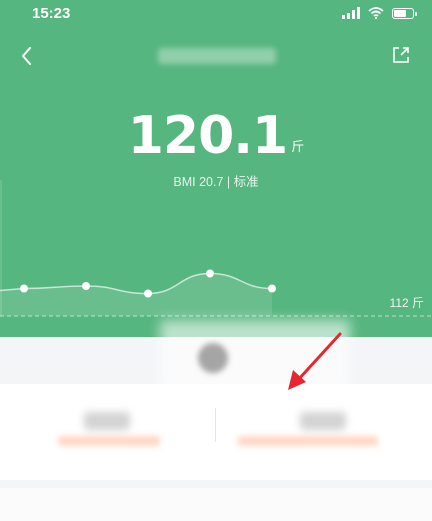  I want to click on annotation-arrow-shaft, so click(319, 357).